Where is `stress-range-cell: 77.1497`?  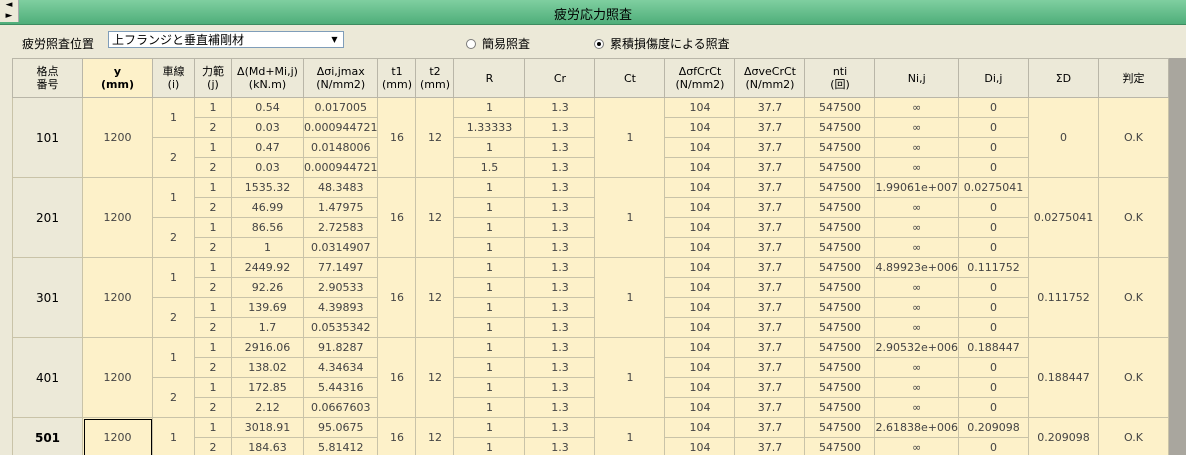 stress-range-cell: 77.1497 is located at coordinates (340, 267).